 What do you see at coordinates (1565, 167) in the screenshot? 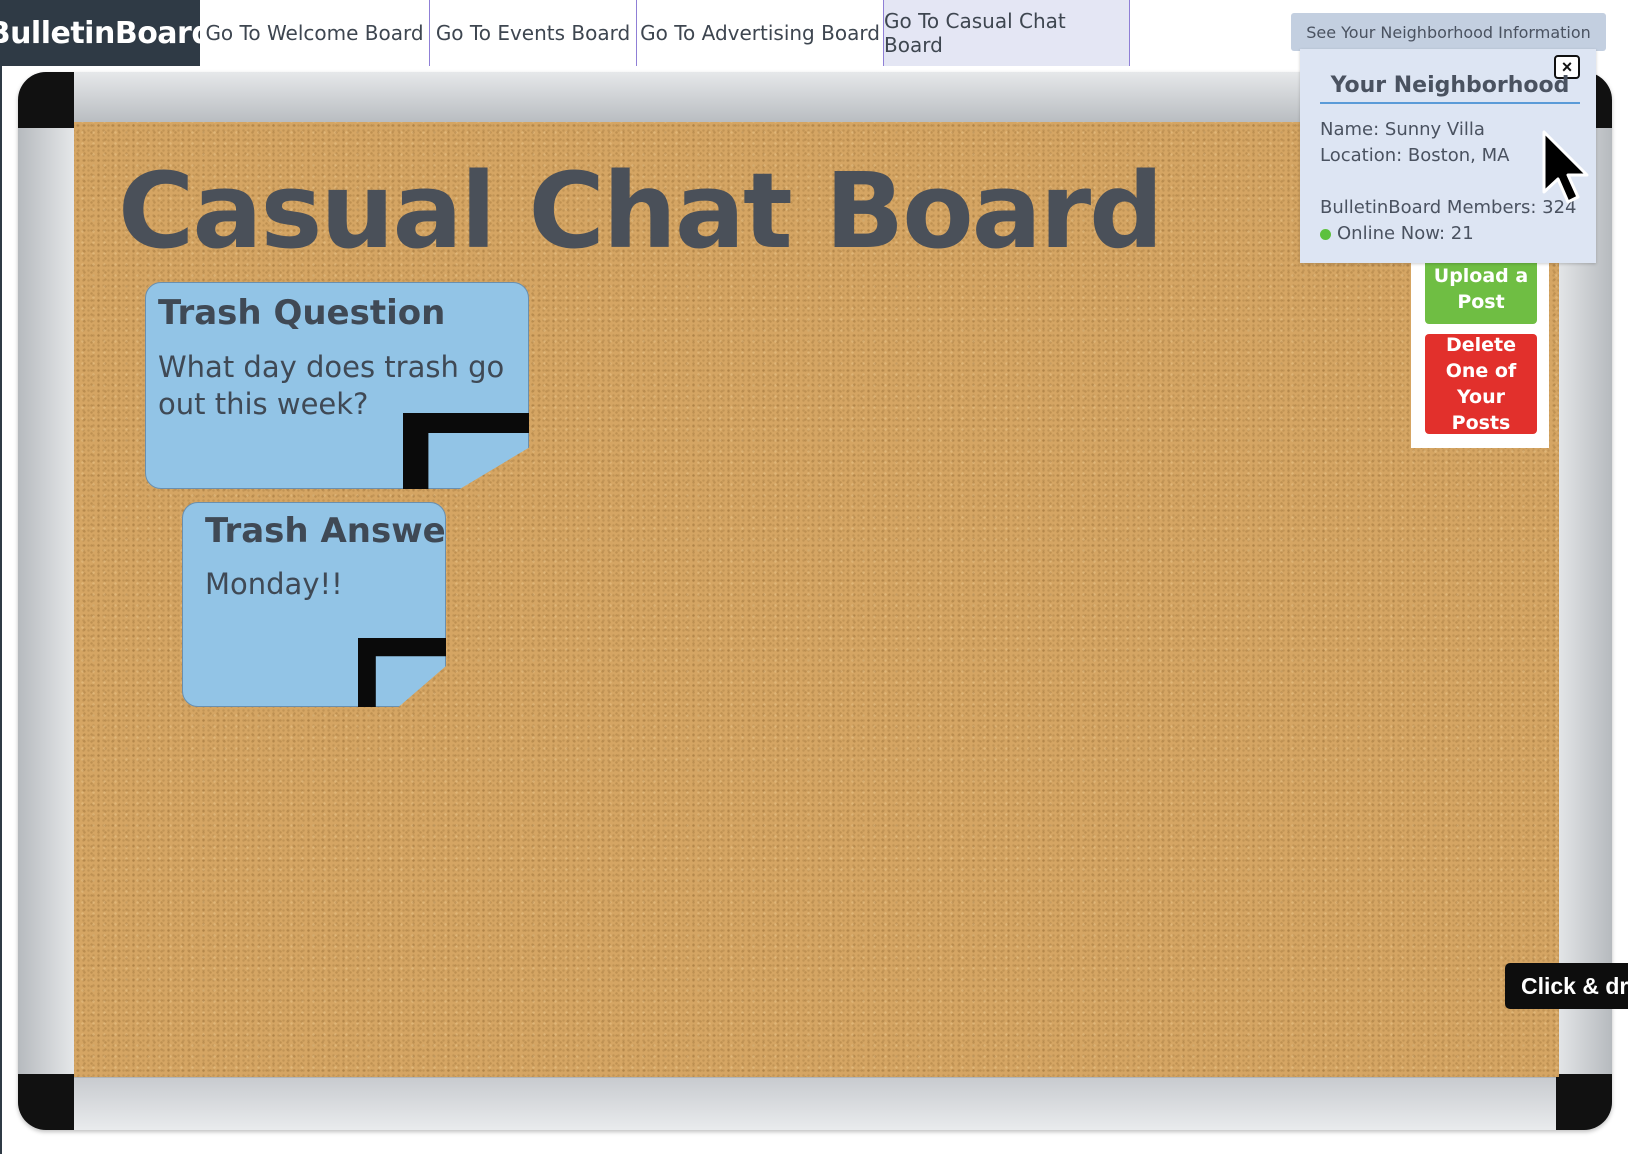
I see `mouse-cursor-icon` at bounding box center [1565, 167].